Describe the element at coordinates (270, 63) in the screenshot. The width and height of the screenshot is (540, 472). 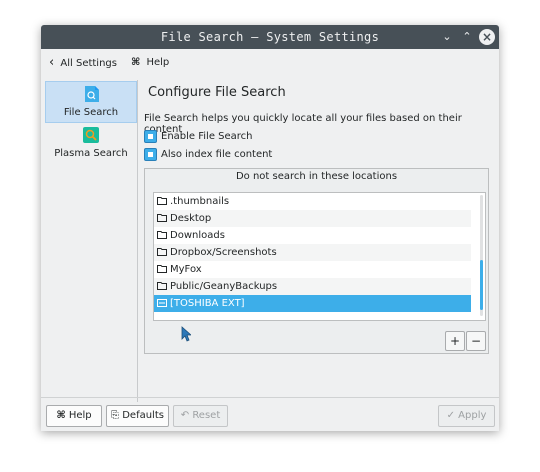
I see `toolbar: ‹ All Settings ⌘ Help` at that location.